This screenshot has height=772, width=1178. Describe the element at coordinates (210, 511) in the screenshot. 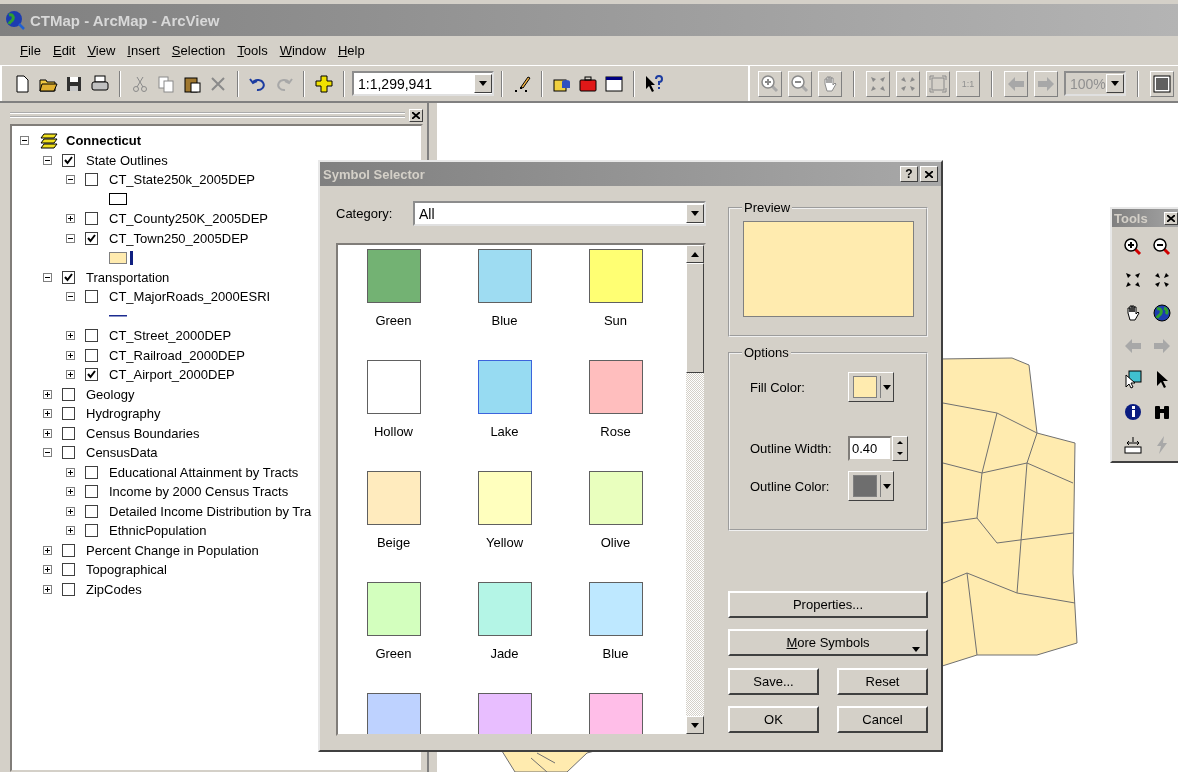

I see `layer-name: Detailed Income Distribution by Tra` at that location.